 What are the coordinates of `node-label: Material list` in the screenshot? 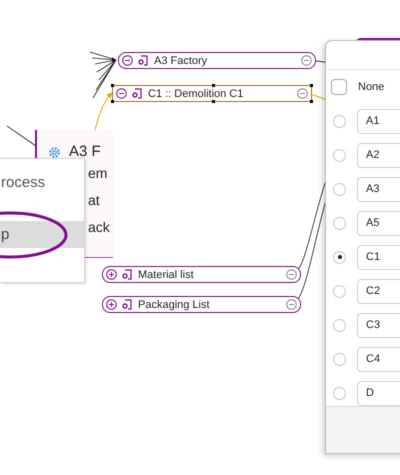 It's located at (166, 274).